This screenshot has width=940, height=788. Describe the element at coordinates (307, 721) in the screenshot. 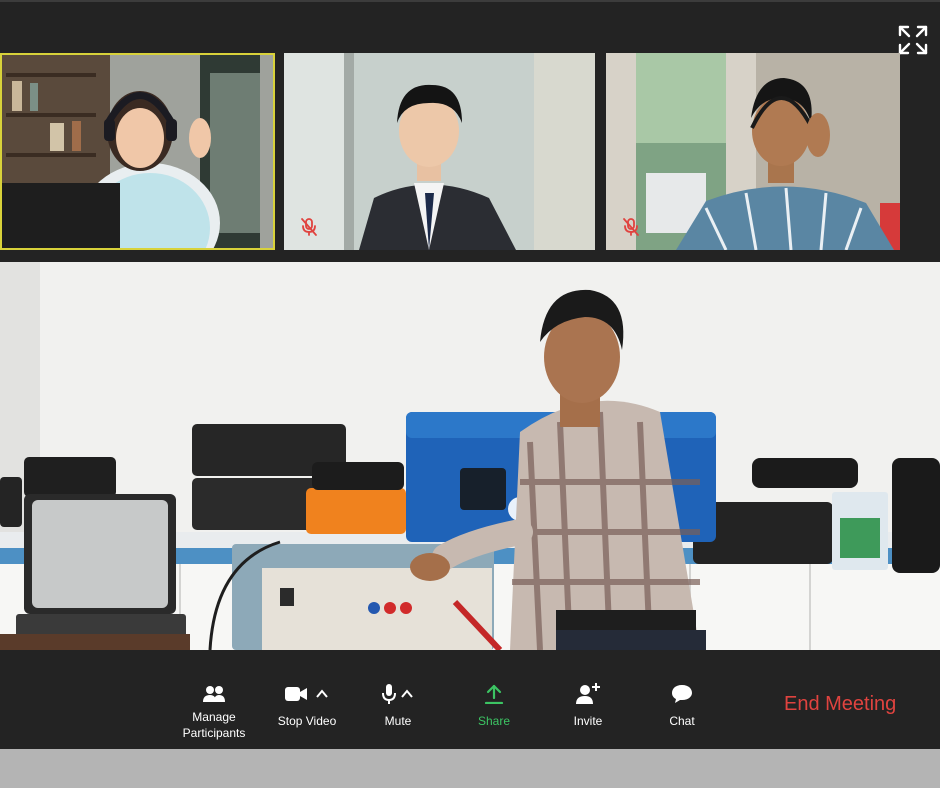

I see `stop-video-label: Stop Video` at that location.